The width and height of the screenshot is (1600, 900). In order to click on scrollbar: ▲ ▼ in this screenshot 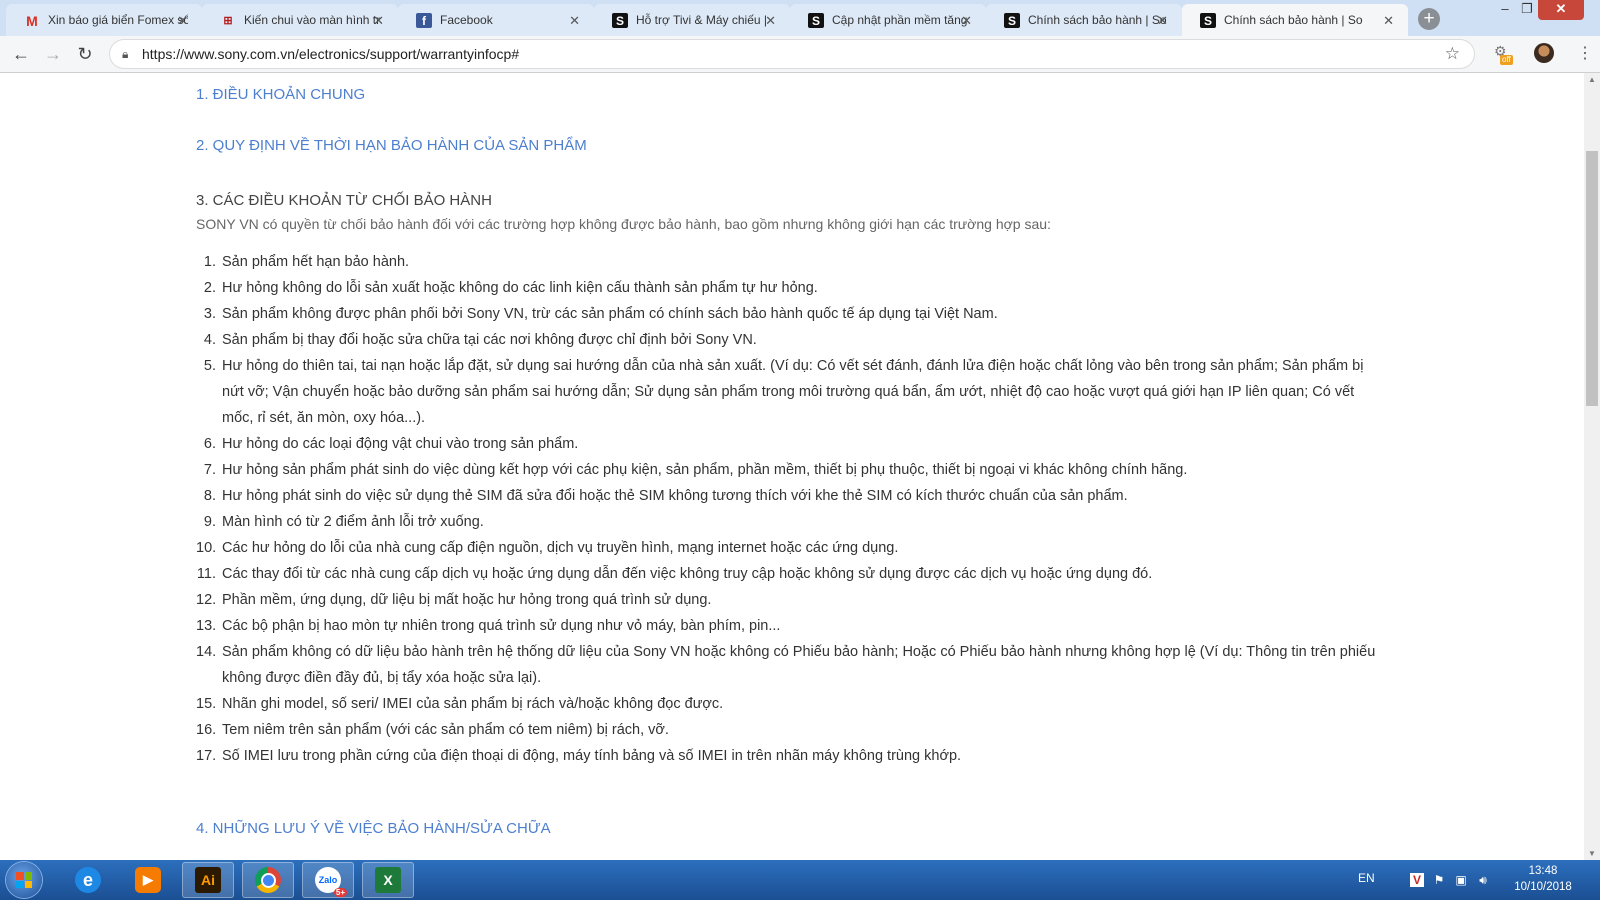, I will do `click(1592, 466)`.